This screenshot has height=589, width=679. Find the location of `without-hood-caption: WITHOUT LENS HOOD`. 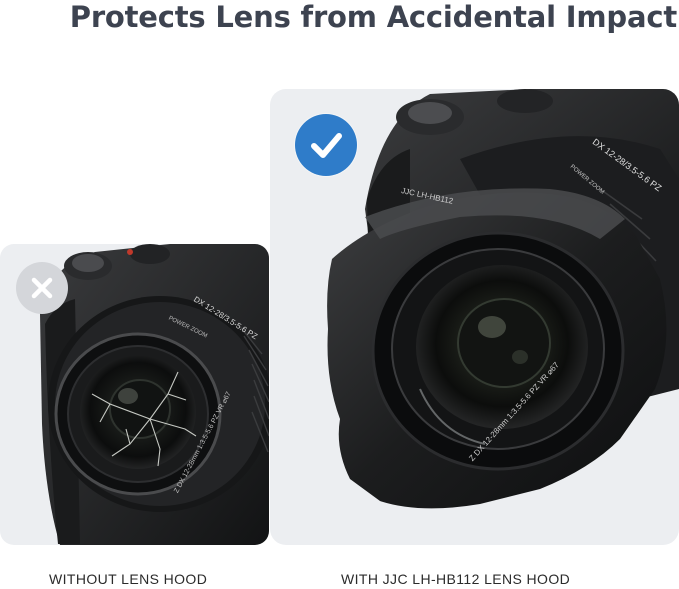

without-hood-caption: WITHOUT LENS HOOD is located at coordinates (128, 579).